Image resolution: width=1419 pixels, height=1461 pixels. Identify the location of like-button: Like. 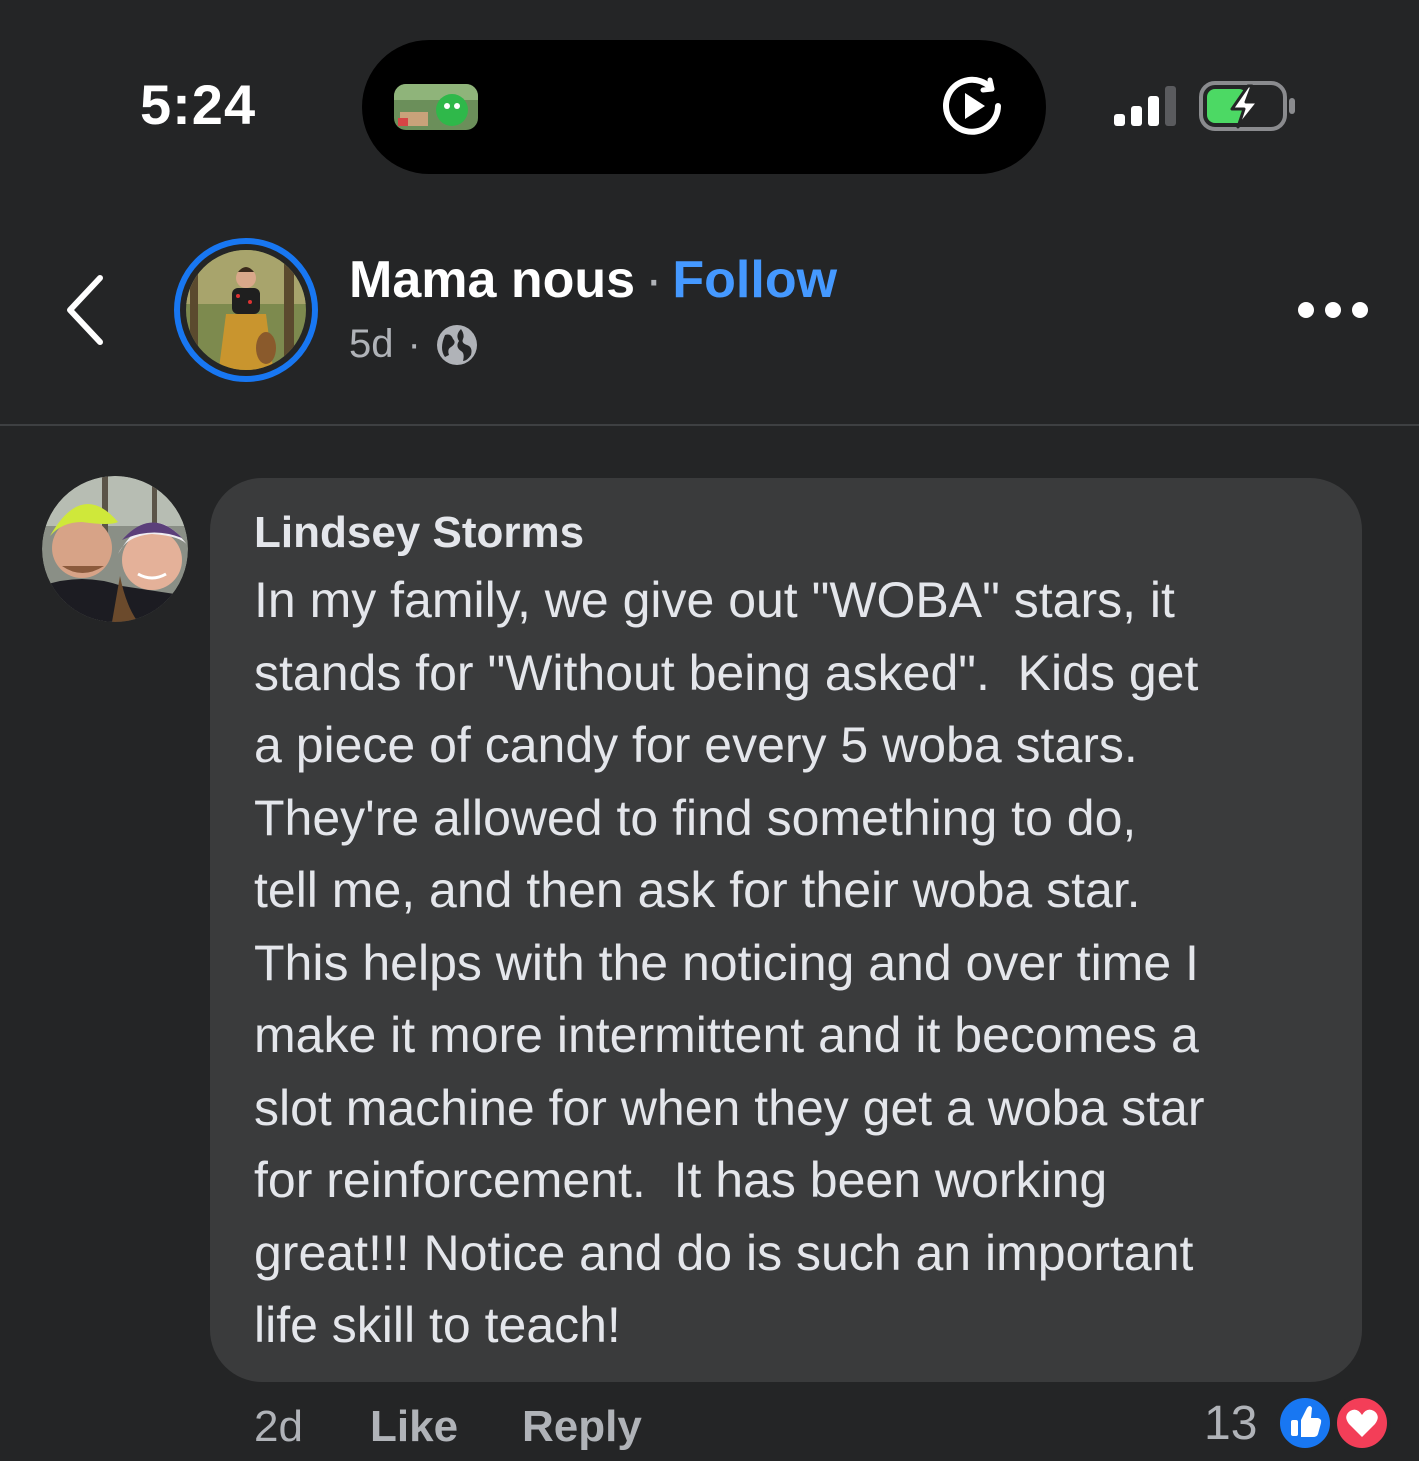
(414, 1427).